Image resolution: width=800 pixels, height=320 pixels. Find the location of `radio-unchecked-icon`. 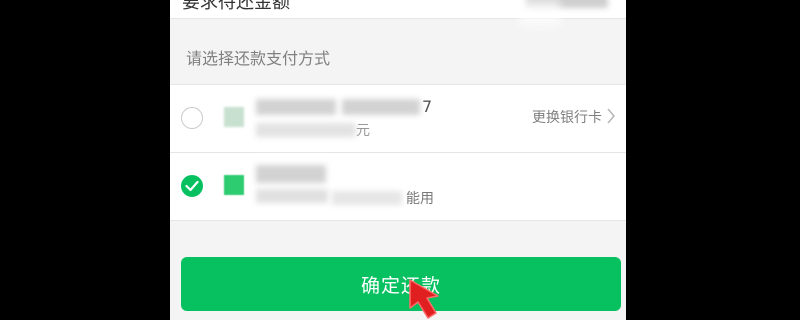

radio-unchecked-icon is located at coordinates (192, 118).